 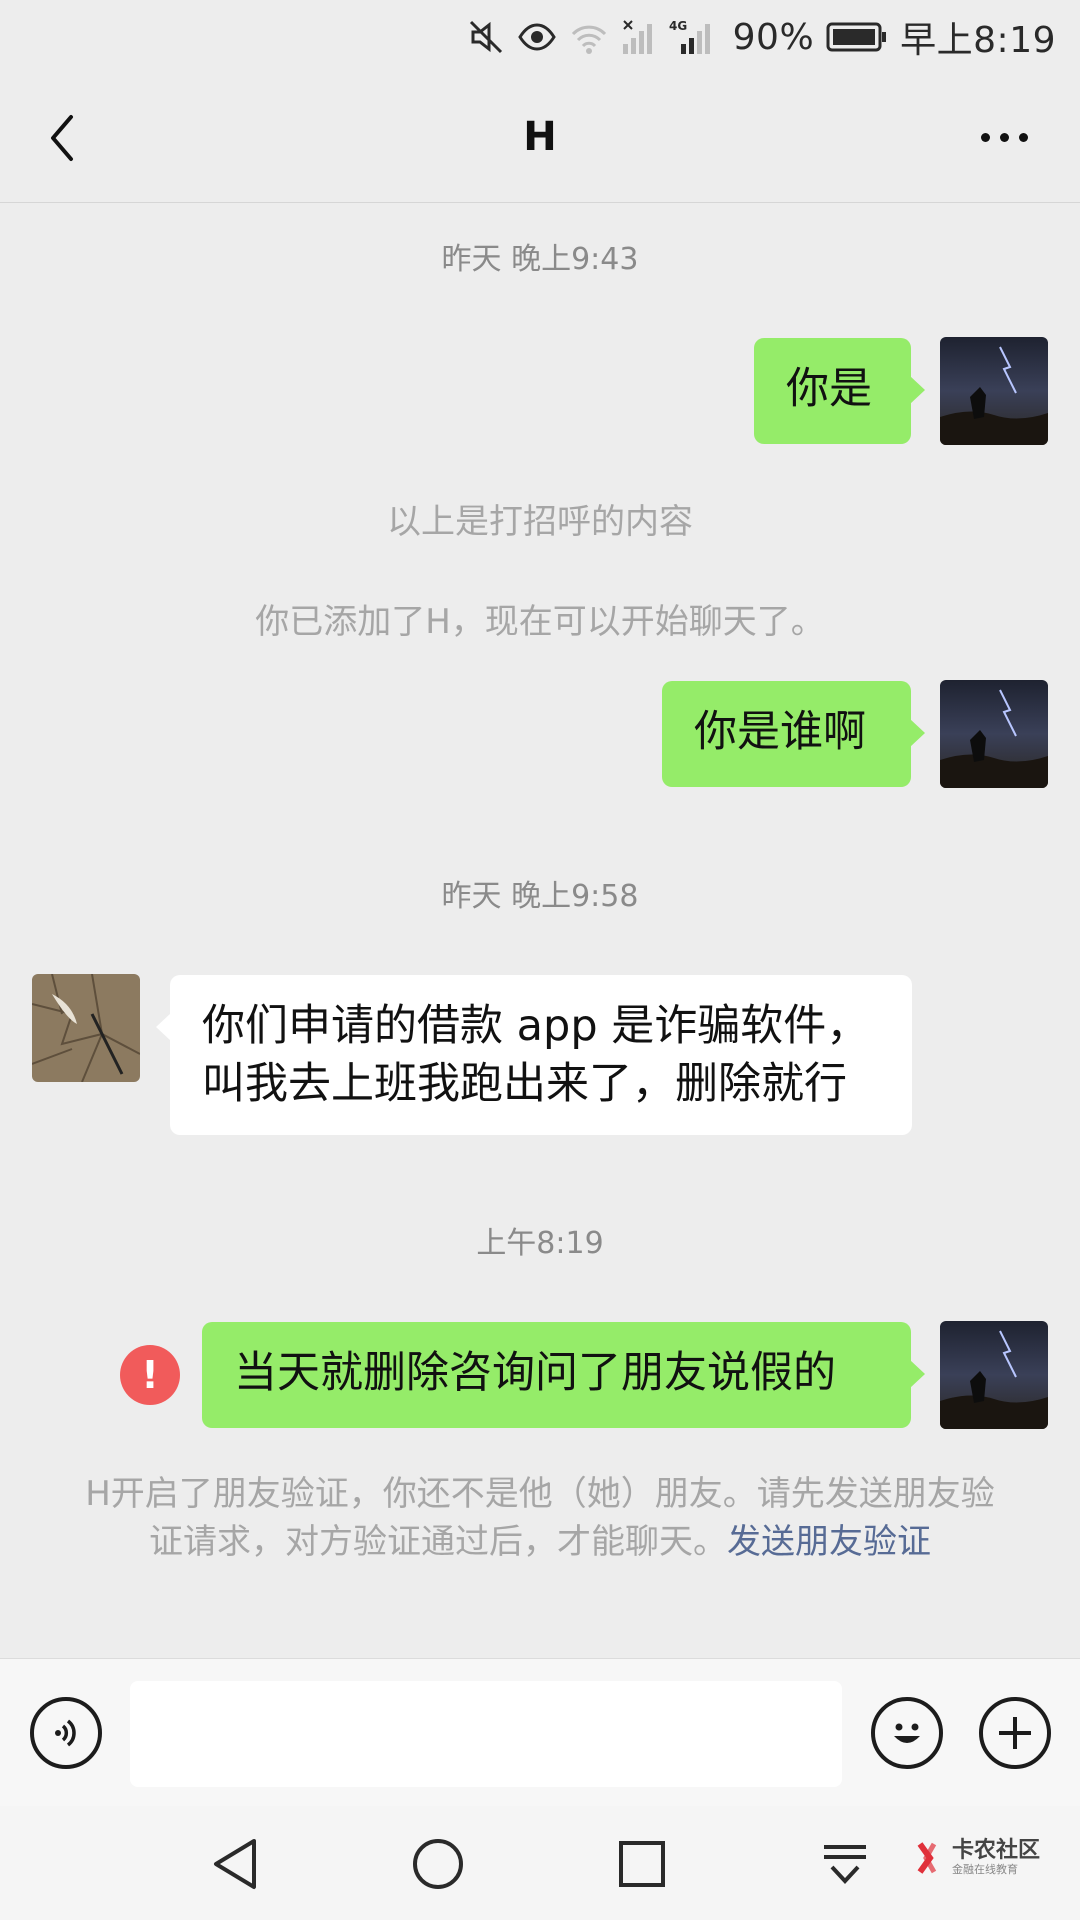 What do you see at coordinates (694, 37) in the screenshot?
I see `signal-4g-icon: 4G` at bounding box center [694, 37].